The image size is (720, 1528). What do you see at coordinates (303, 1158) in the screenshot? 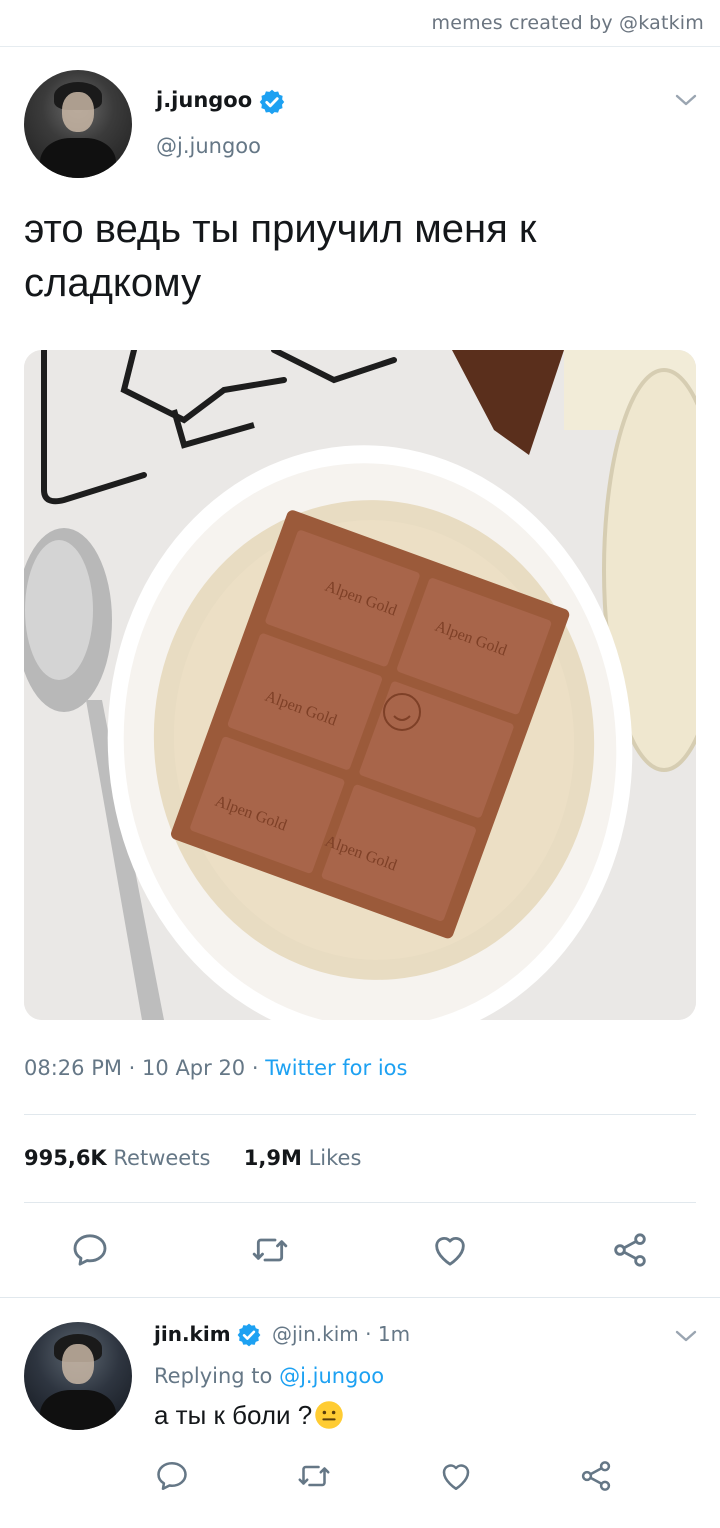
I see `likes-stat: 1,9M Likes` at bounding box center [303, 1158].